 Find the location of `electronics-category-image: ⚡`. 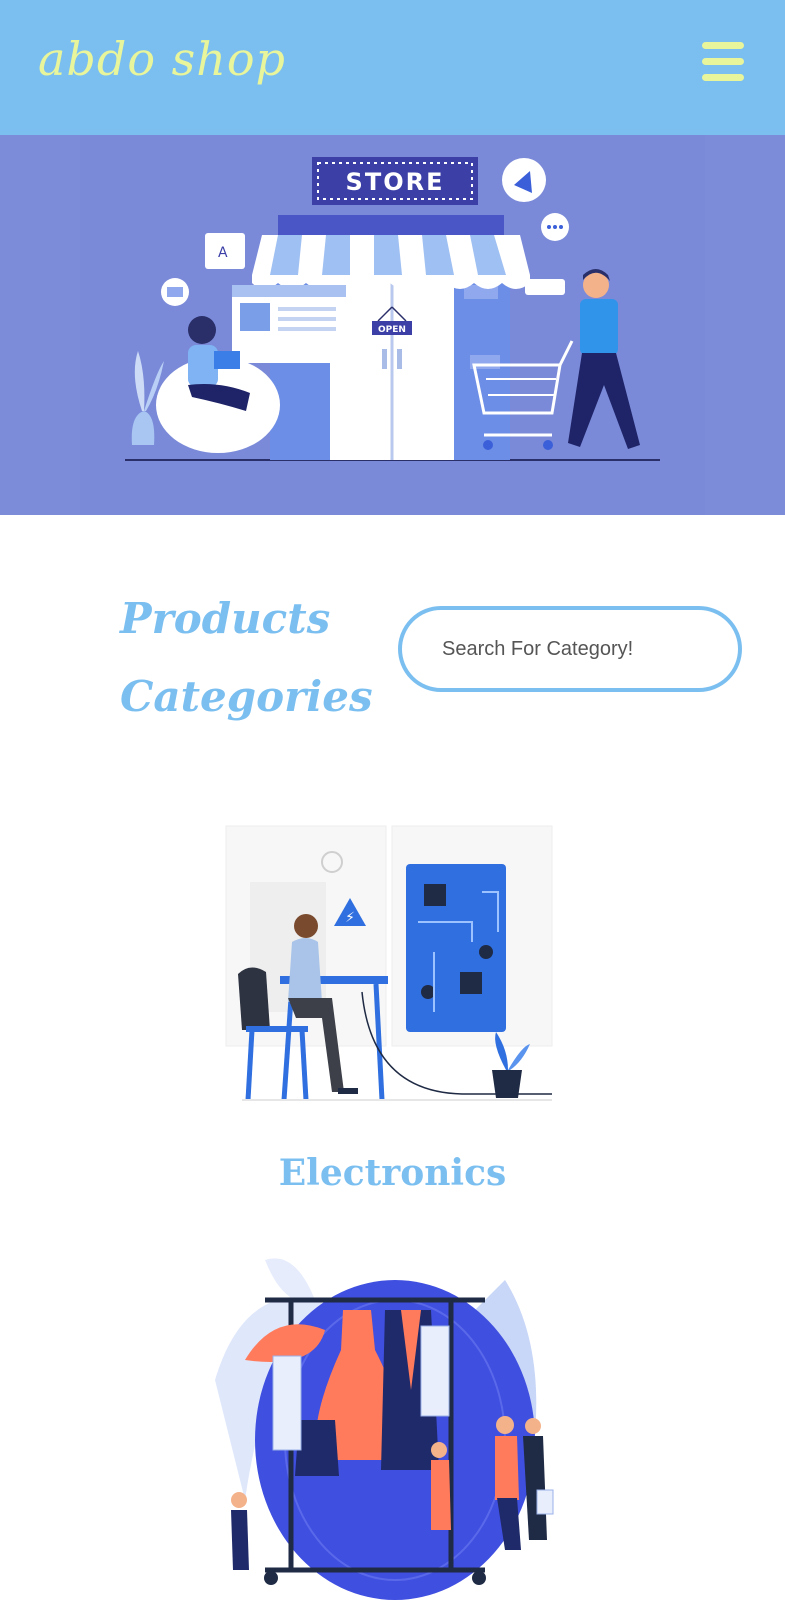

electronics-category-image: ⚡ is located at coordinates (392, 972).